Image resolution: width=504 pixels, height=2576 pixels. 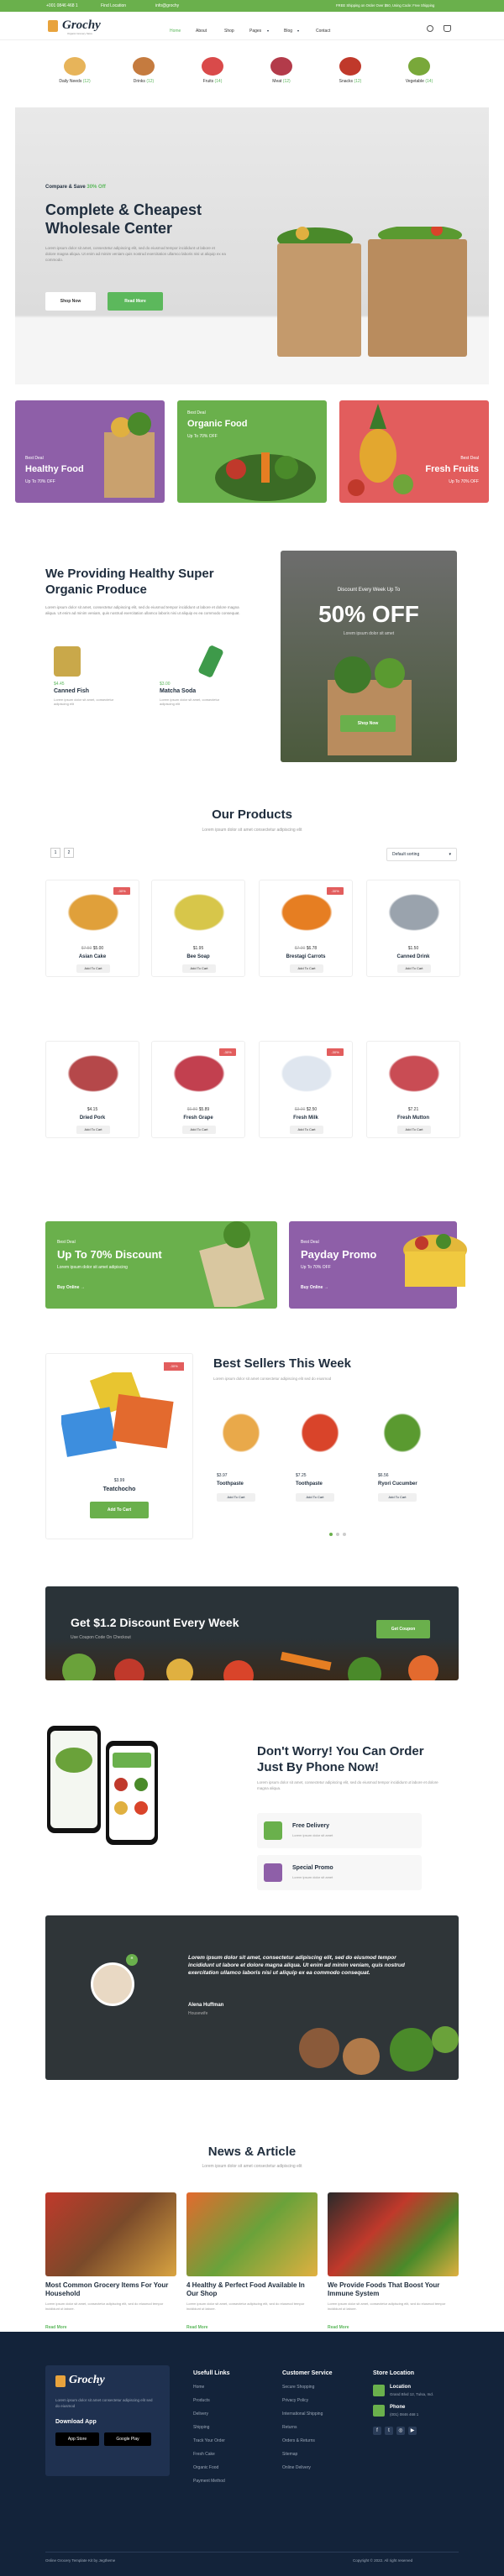 I want to click on product-card: -30% $6.80 $5.89 Fresh Grape Add To Cart, so click(x=198, y=1089).